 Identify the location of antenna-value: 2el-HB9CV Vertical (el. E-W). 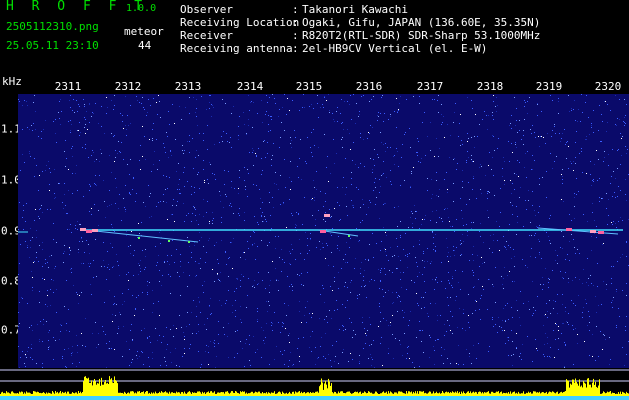
(395, 48).